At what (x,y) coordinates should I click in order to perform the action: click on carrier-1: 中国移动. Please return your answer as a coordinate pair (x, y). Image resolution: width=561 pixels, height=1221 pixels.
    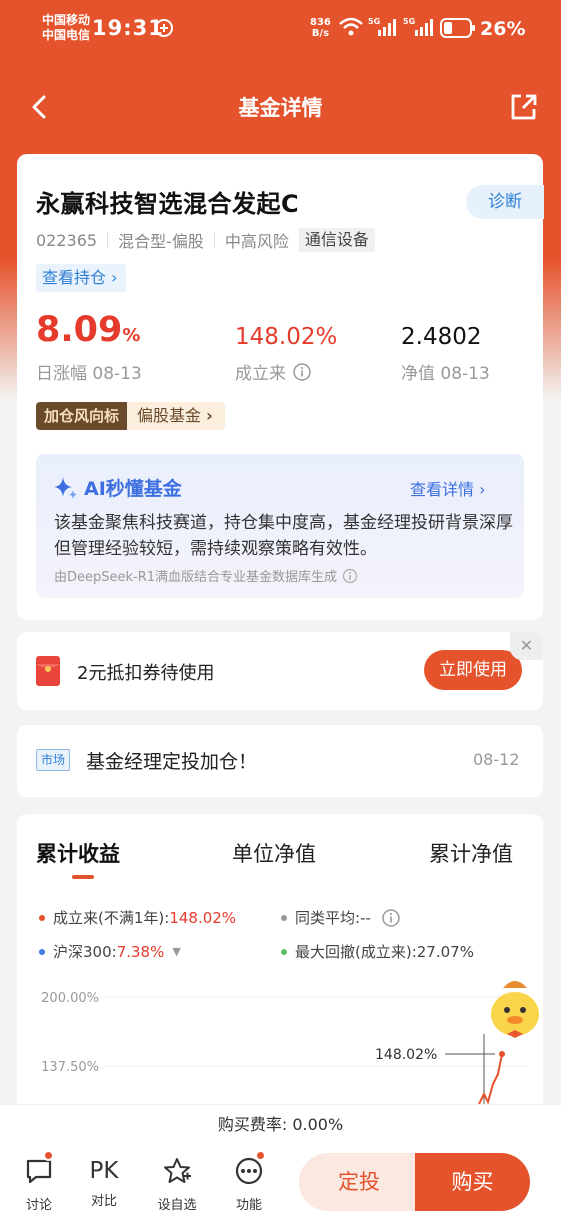
    Looking at the image, I should click on (66, 20).